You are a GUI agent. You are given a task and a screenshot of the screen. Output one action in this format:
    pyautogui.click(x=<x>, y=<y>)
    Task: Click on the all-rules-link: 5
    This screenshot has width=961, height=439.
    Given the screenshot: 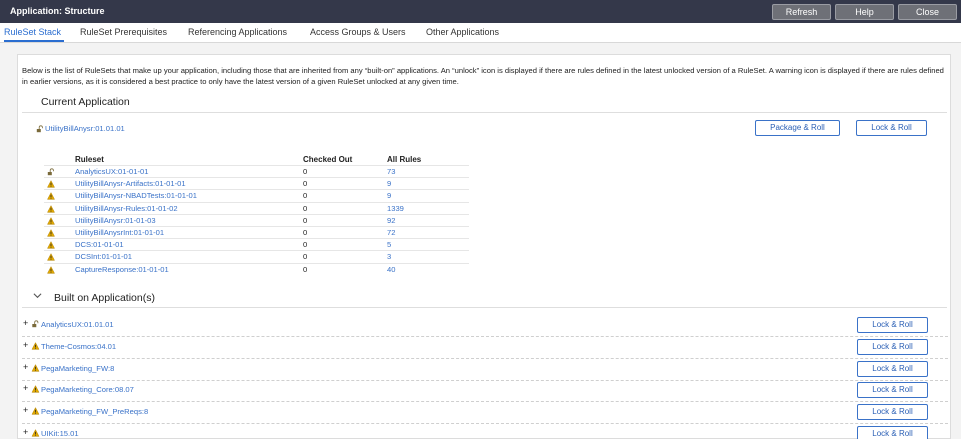 What is the action you would take?
    pyautogui.click(x=389, y=244)
    